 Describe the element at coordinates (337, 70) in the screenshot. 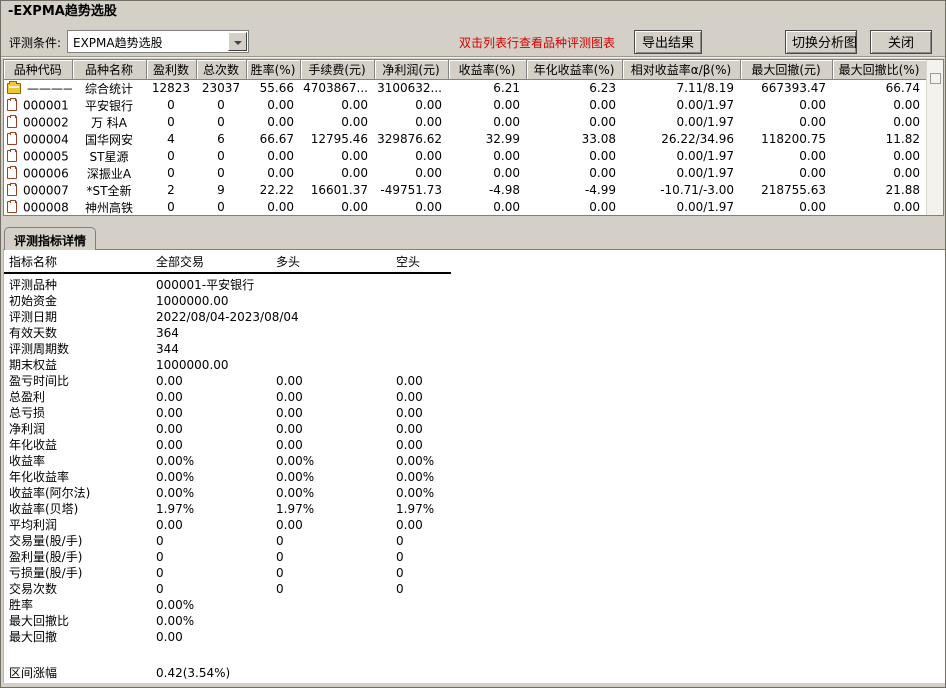

I see `column-header: 手续费(元)` at that location.